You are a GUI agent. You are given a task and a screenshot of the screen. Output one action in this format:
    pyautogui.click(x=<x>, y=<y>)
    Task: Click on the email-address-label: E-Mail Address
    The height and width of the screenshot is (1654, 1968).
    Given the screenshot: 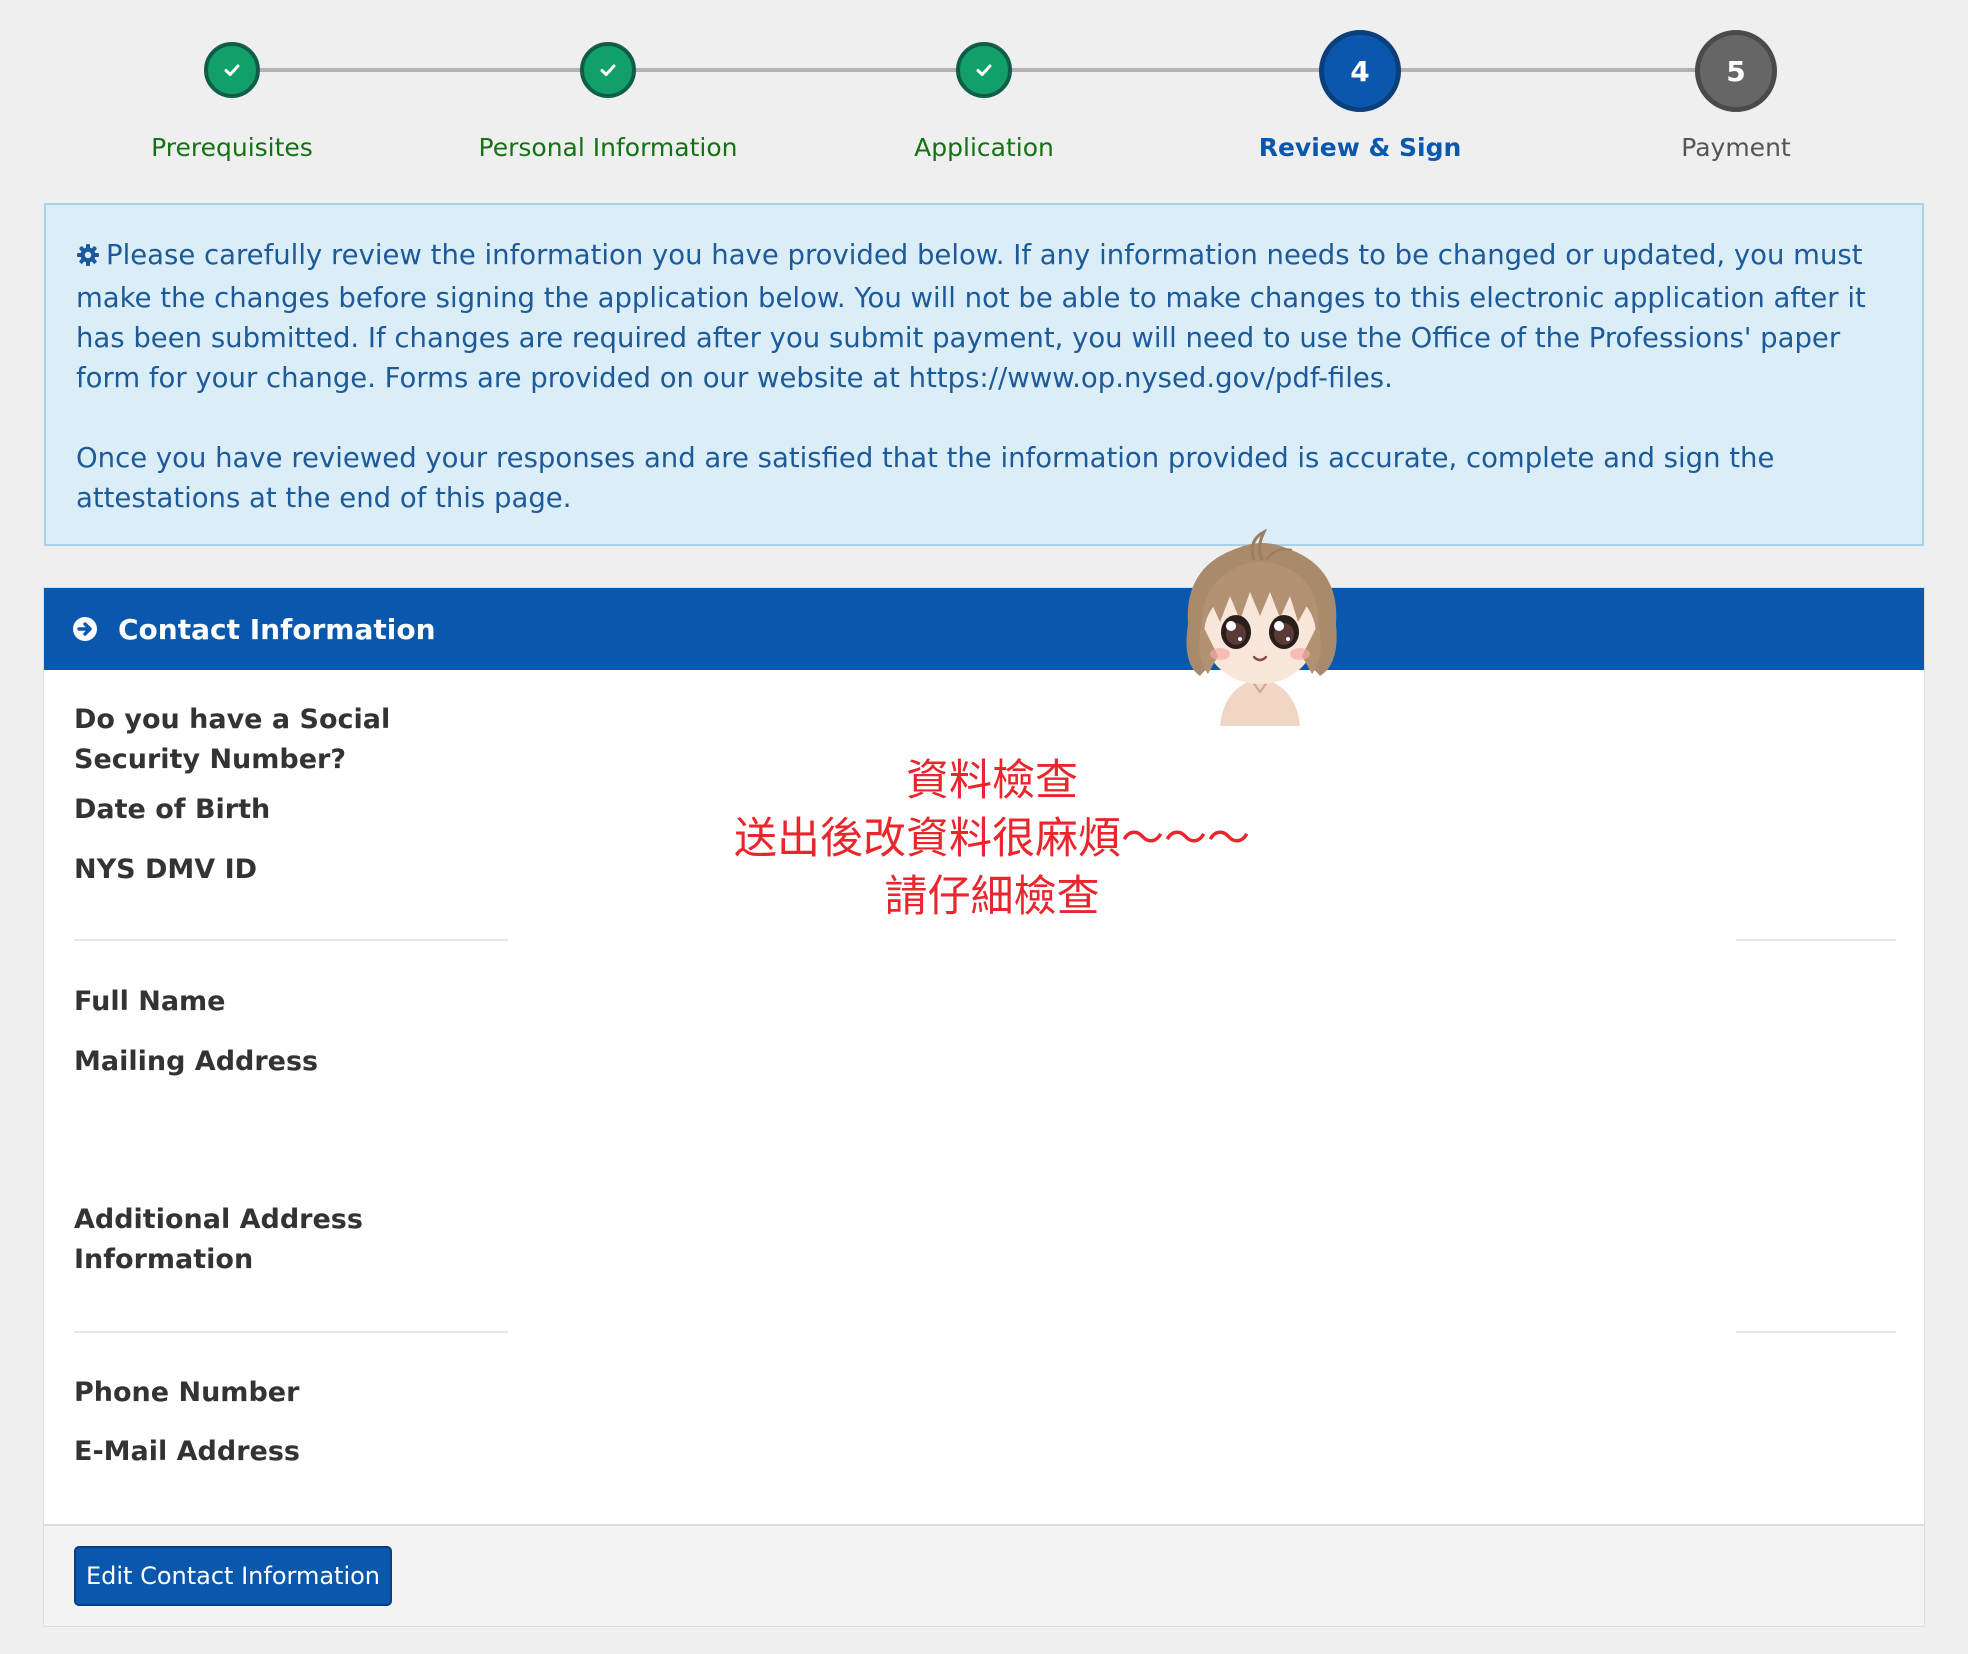 What is the action you would take?
    pyautogui.click(x=187, y=1451)
    